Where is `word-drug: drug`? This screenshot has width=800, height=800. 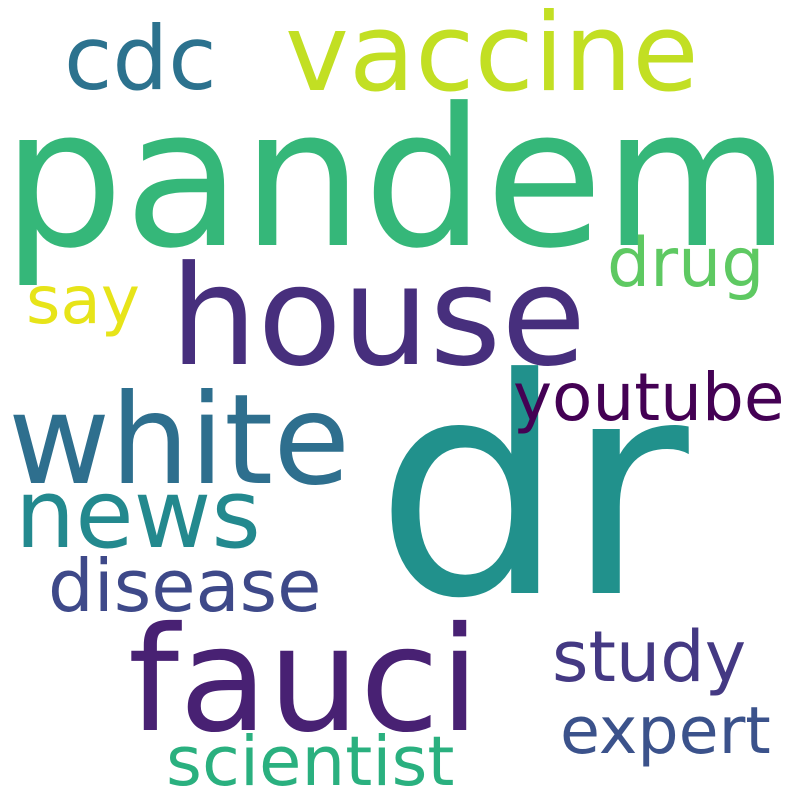
word-drug: drug is located at coordinates (686, 263).